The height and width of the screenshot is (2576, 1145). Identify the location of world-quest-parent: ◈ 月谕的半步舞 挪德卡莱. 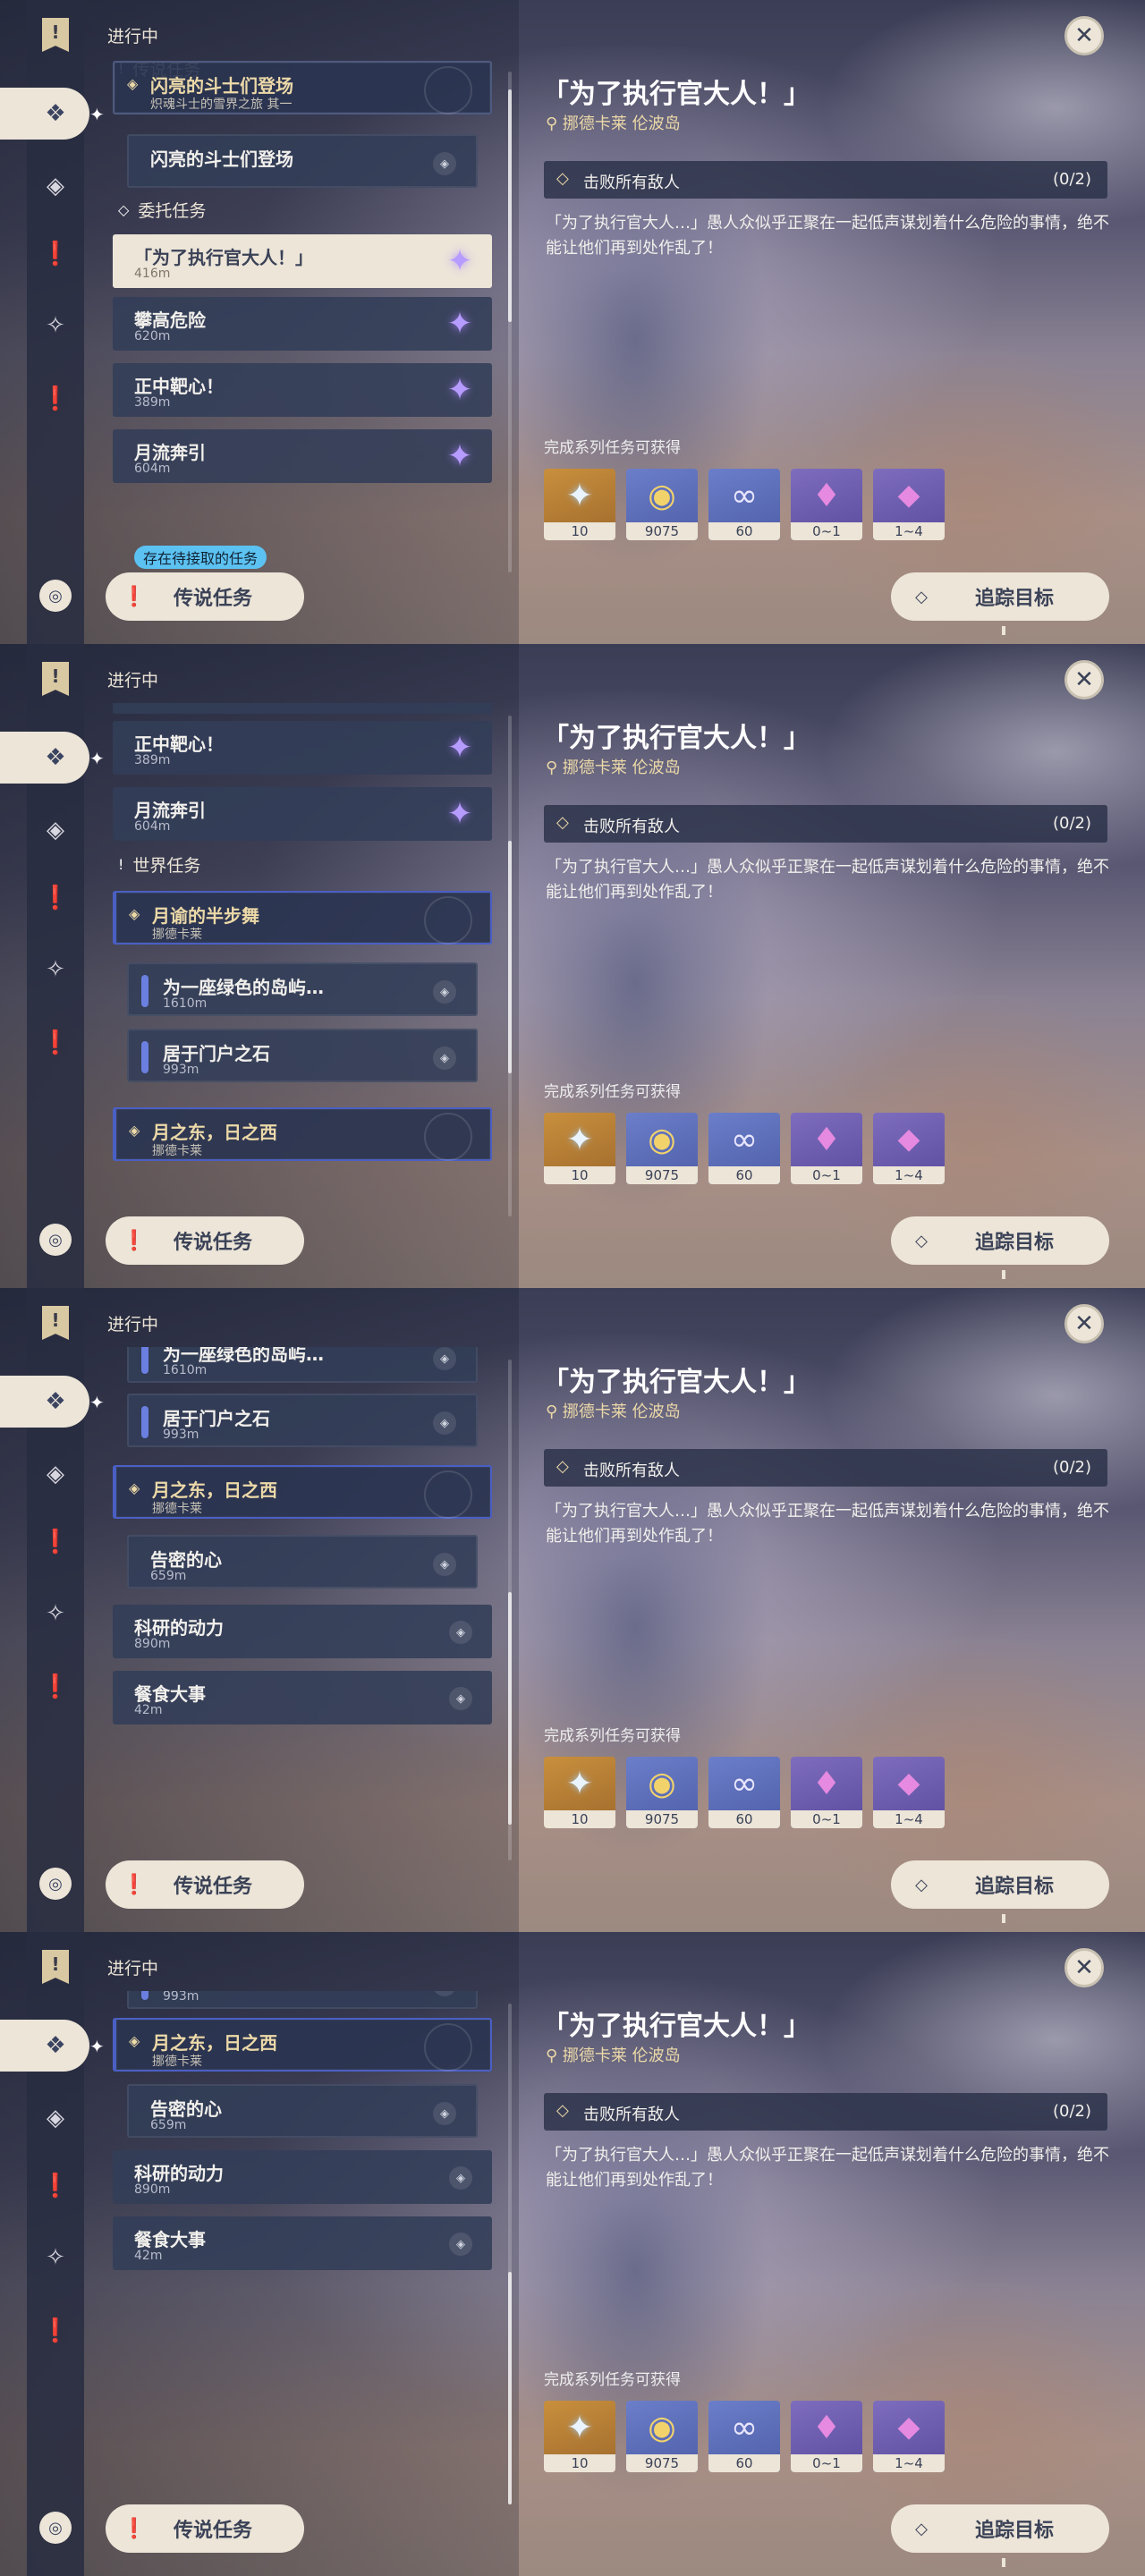
(302, 918).